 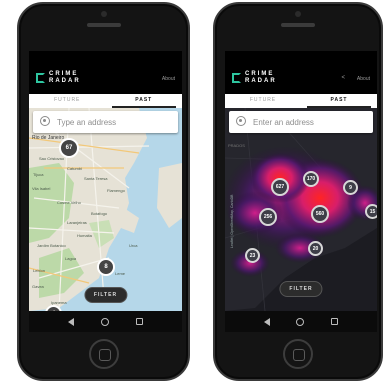 What do you see at coordinates (106, 267) in the screenshot?
I see `crime-cluster-marker: 8` at bounding box center [106, 267].